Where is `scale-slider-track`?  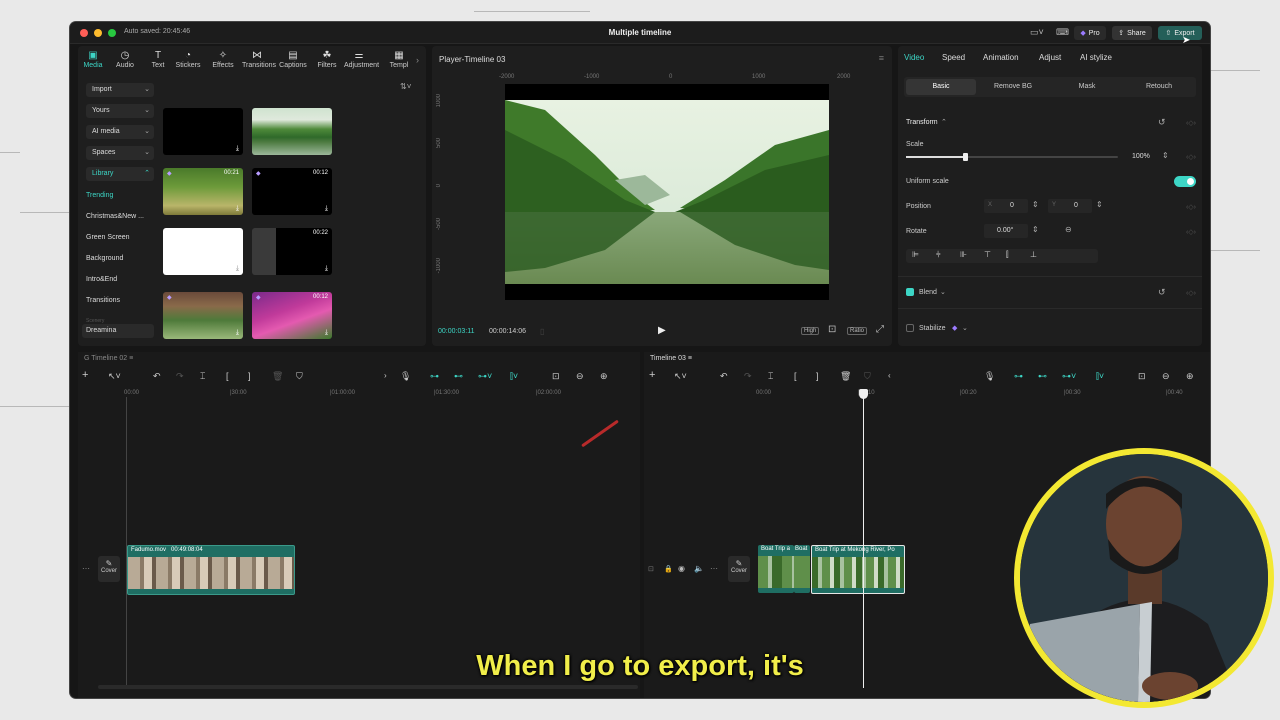 scale-slider-track is located at coordinates (1012, 157).